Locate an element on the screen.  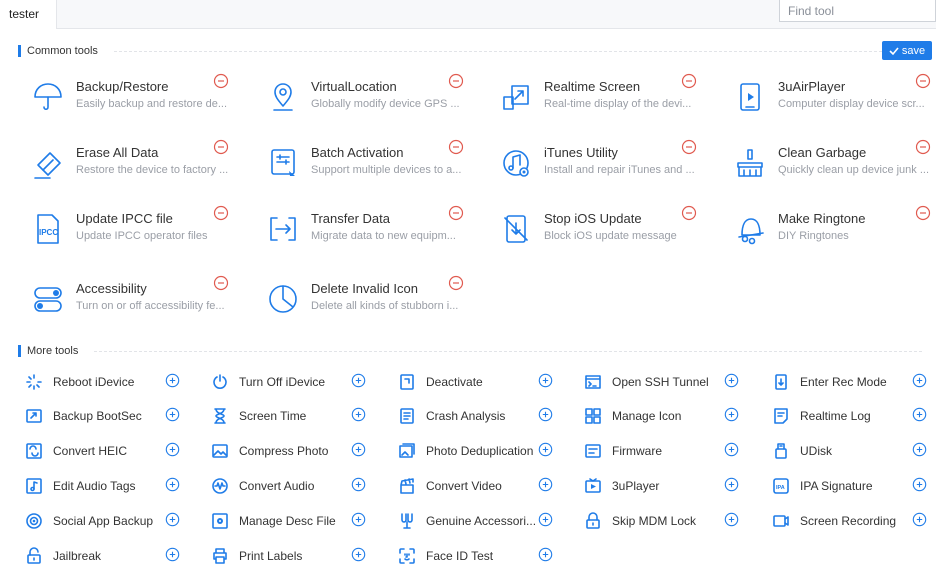
more-tool-item: Backup BootSec is located at coordinates (116, 416).